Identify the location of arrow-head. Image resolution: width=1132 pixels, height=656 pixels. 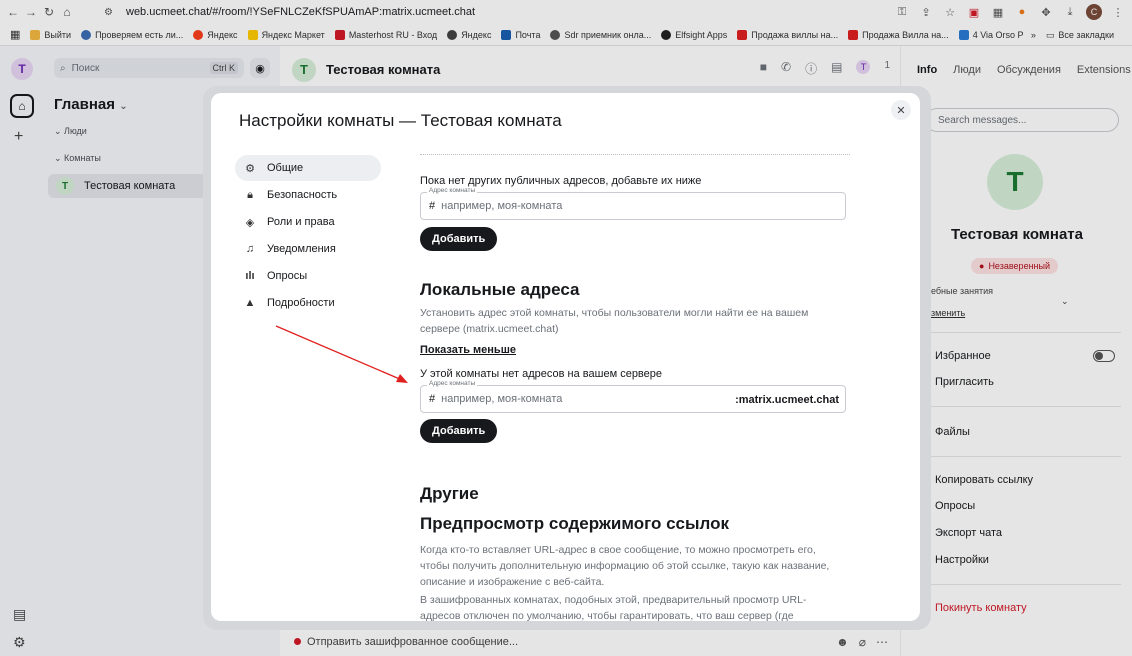
(402, 378).